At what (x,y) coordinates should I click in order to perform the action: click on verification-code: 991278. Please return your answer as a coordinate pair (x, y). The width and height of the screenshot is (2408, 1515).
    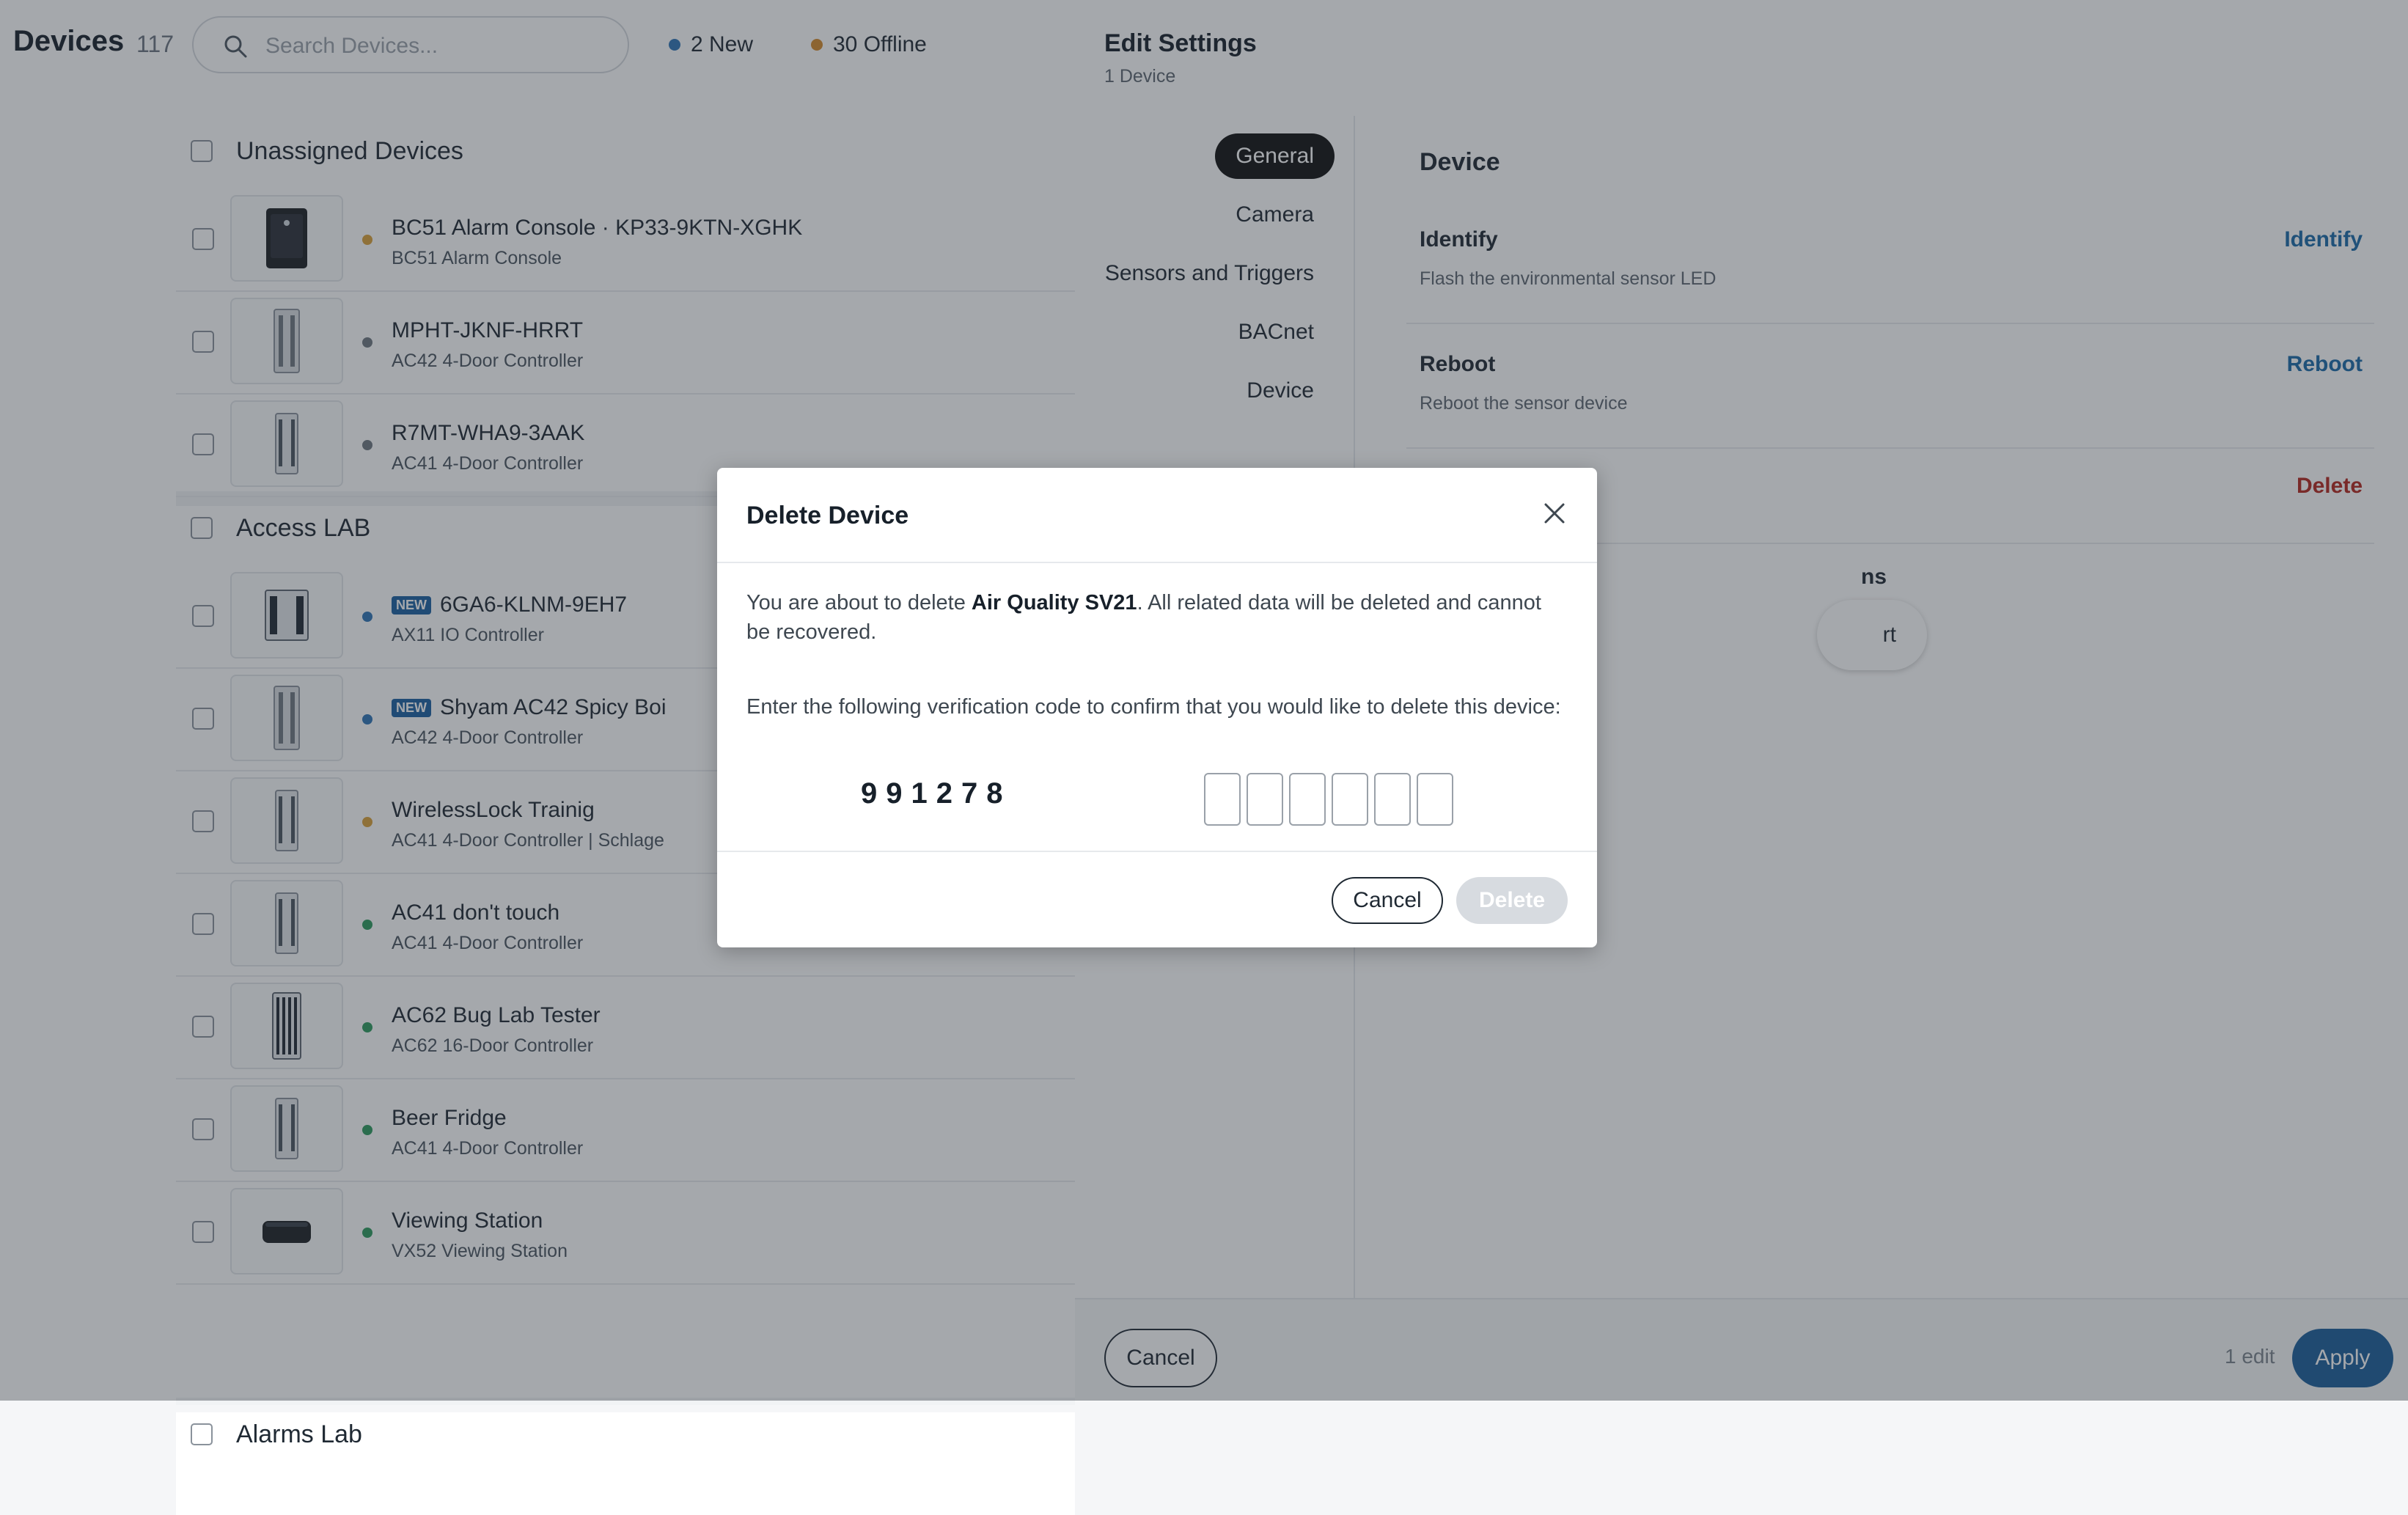
    Looking at the image, I should click on (936, 793).